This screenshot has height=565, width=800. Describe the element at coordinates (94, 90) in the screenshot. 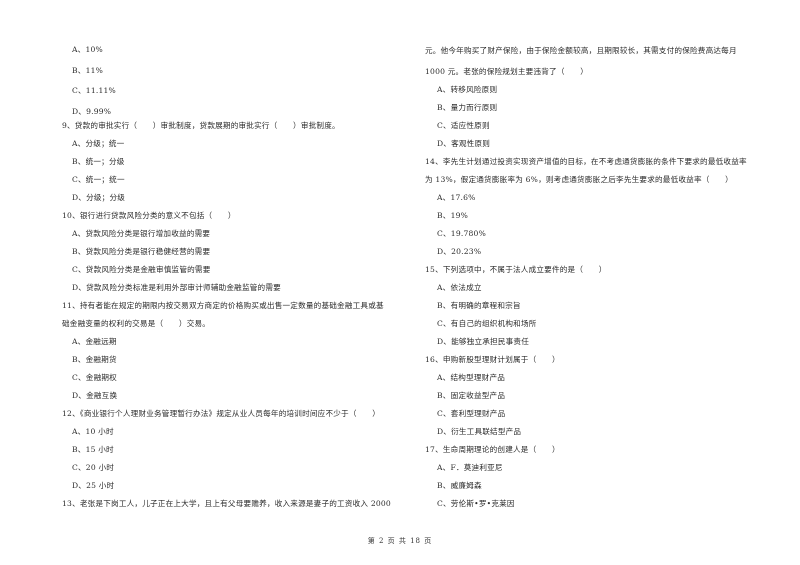

I see `q8-option-c: C、11.11%` at that location.